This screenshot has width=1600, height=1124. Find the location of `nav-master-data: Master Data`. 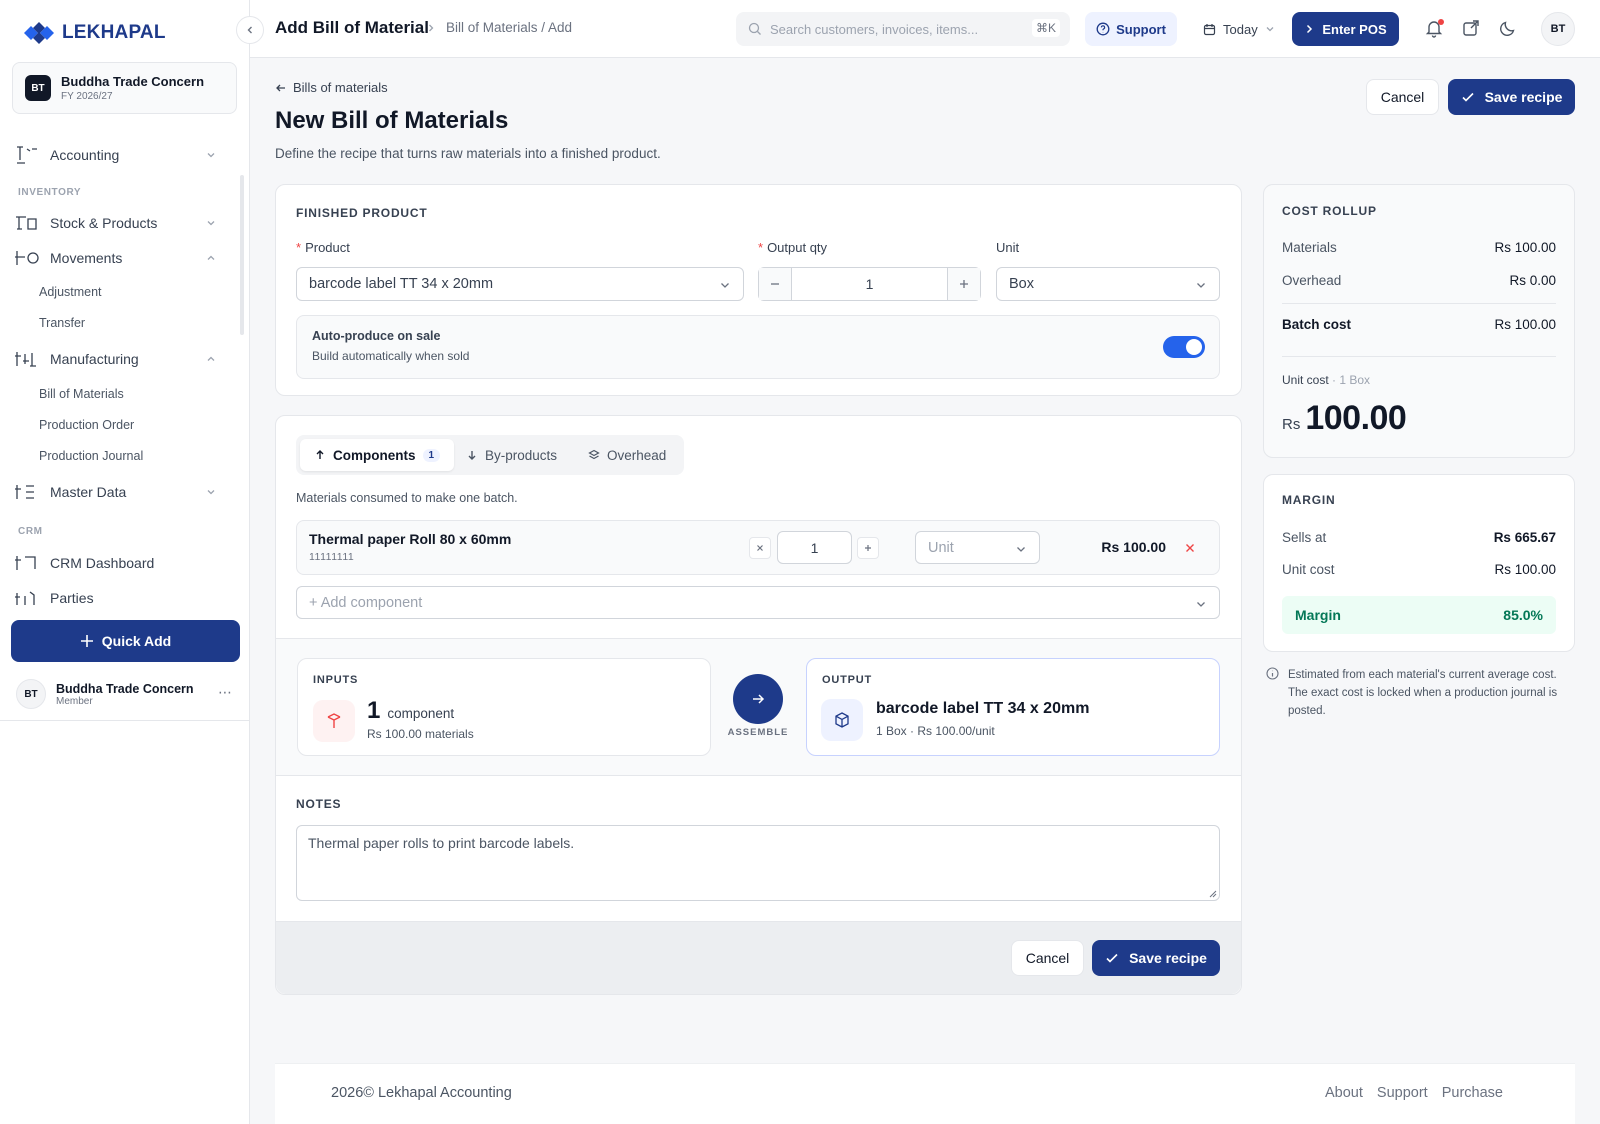

nav-master-data: Master Data is located at coordinates (119, 492).